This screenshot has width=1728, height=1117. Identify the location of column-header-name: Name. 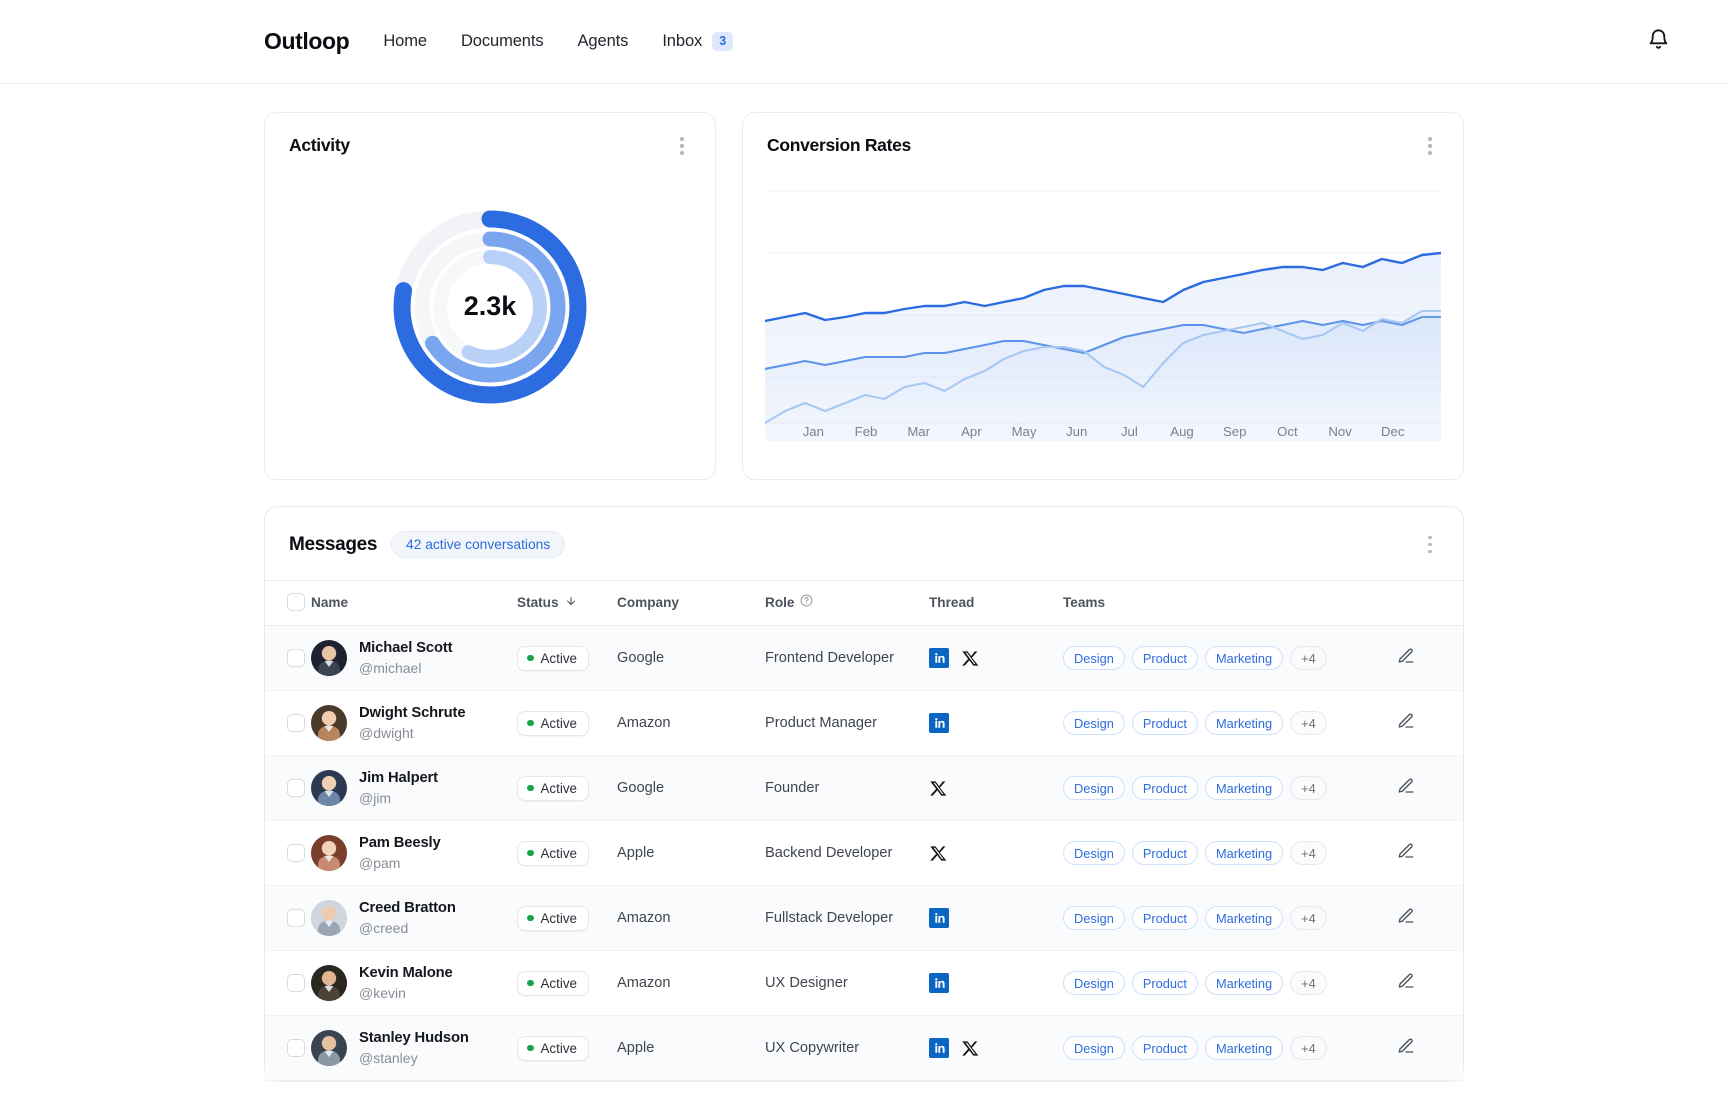
(414, 603).